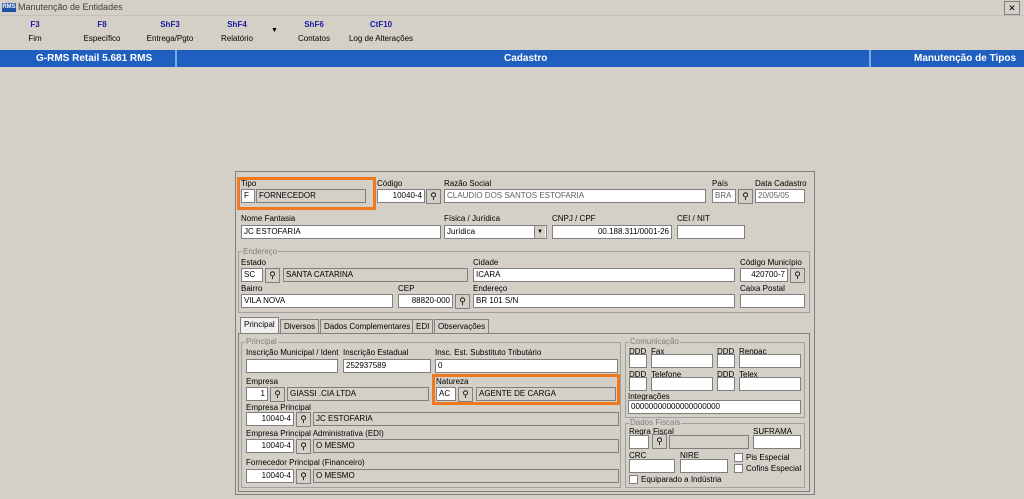 The image size is (1024, 499). What do you see at coordinates (341, 232) in the screenshot?
I see `nome-fantasia-field: JC ESTOFARIA` at bounding box center [341, 232].